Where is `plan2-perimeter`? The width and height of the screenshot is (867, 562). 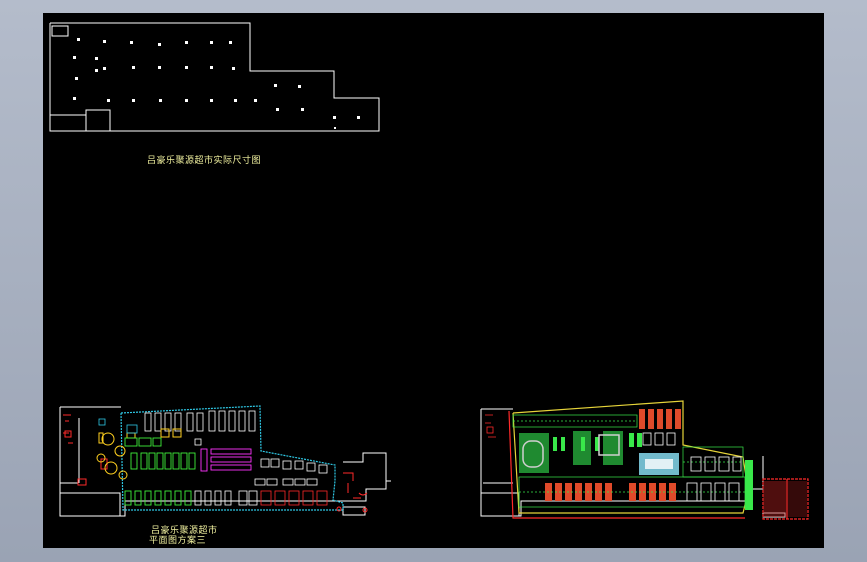 plan2-perimeter is located at coordinates (232, 458).